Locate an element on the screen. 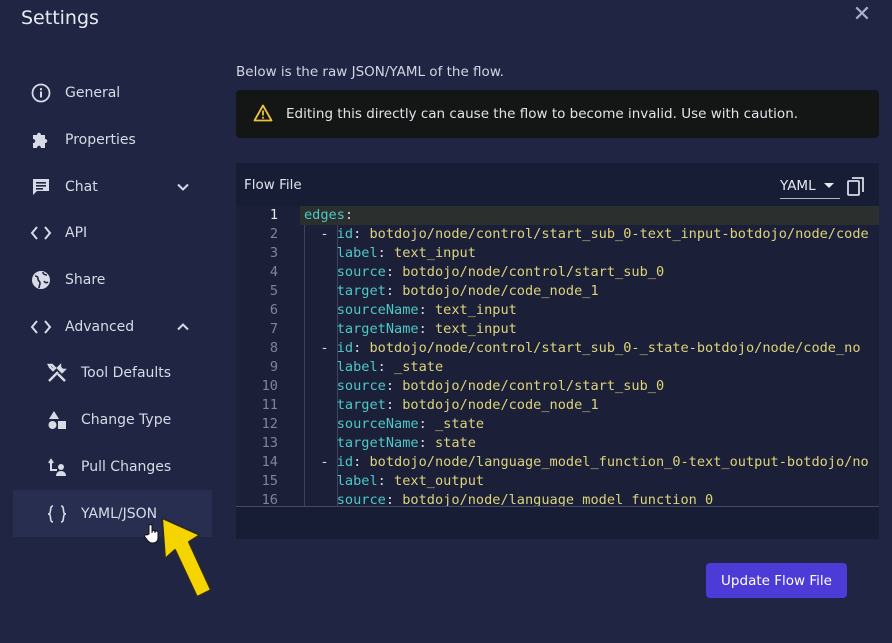  puzzle-icon is located at coordinates (41, 140).